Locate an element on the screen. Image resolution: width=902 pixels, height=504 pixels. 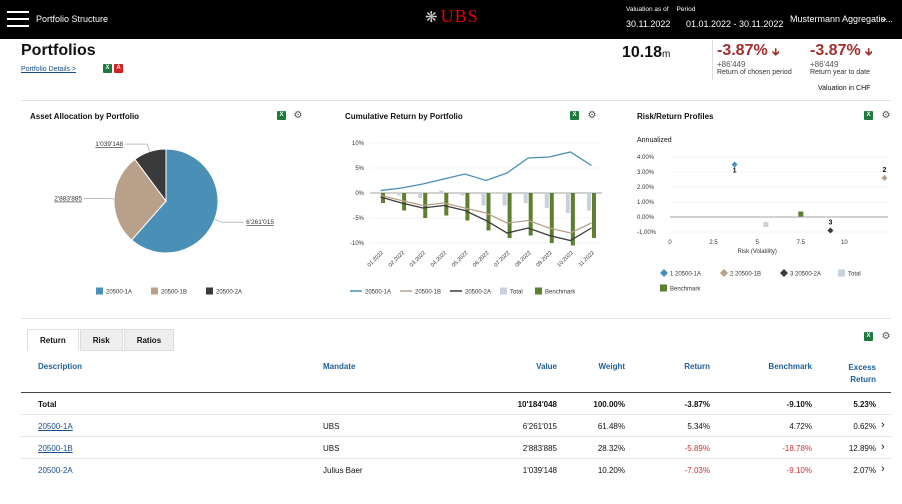
arrow-down-icon: 🡳 is located at coordinates (869, 52).